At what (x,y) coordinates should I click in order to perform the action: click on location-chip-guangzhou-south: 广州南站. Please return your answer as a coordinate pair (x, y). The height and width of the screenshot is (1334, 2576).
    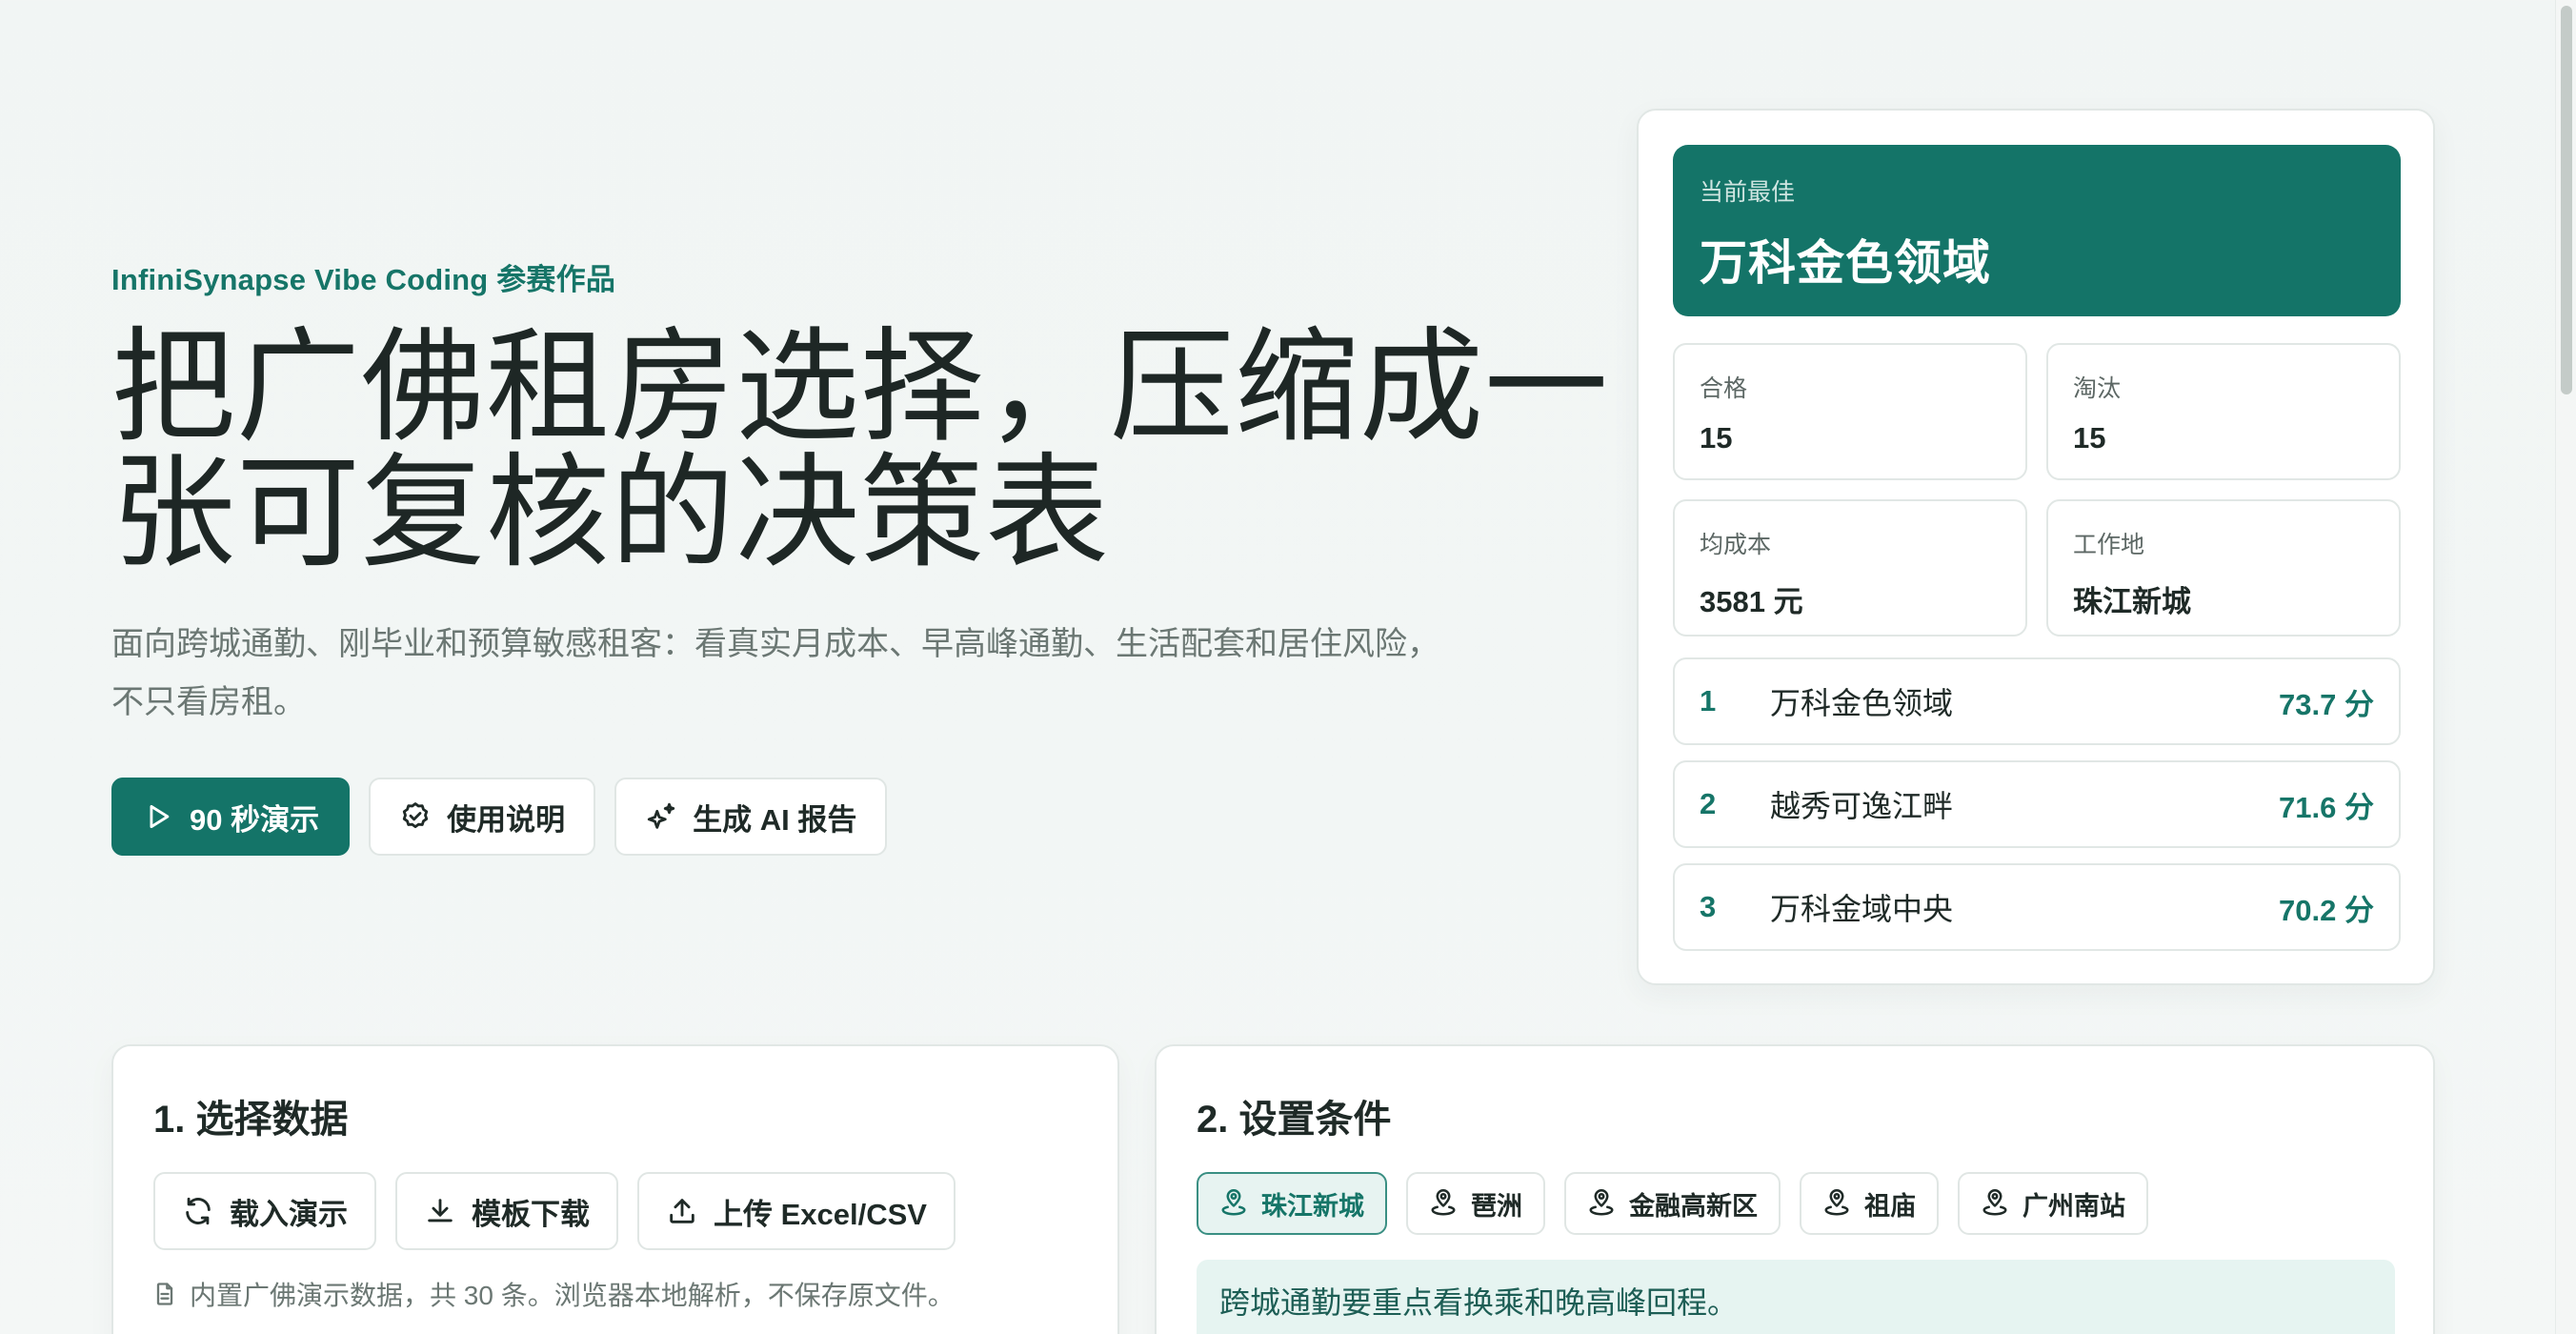
    Looking at the image, I should click on (2053, 1203).